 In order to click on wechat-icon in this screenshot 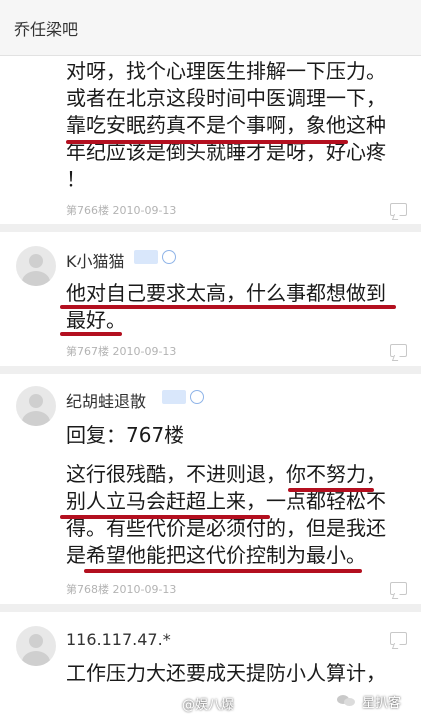, I will do `click(347, 700)`.